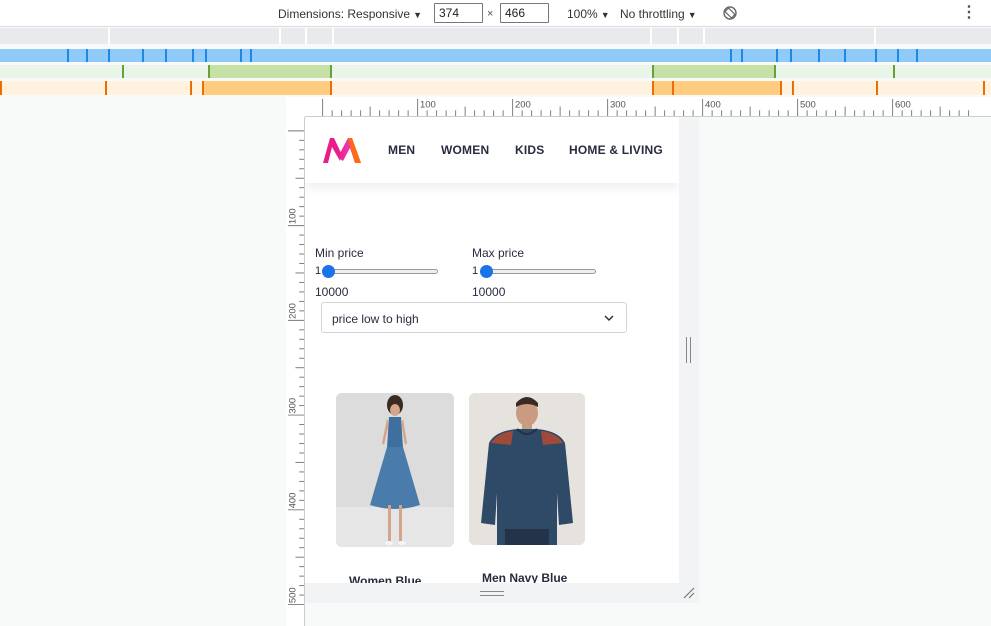 Image resolution: width=991 pixels, height=626 pixels. Describe the element at coordinates (458, 13) in the screenshot. I see `width-input` at that location.